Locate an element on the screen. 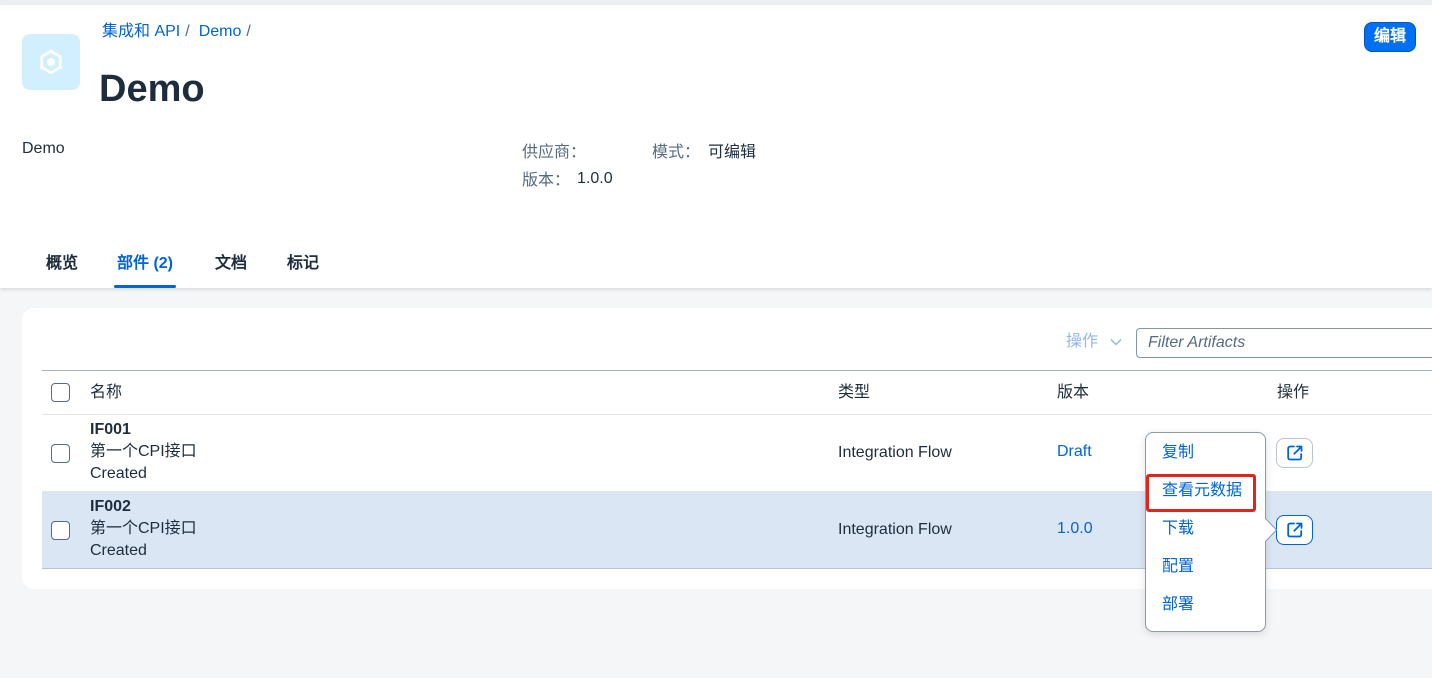 This screenshot has width=1432, height=678. mode-value: 可编辑 is located at coordinates (732, 152).